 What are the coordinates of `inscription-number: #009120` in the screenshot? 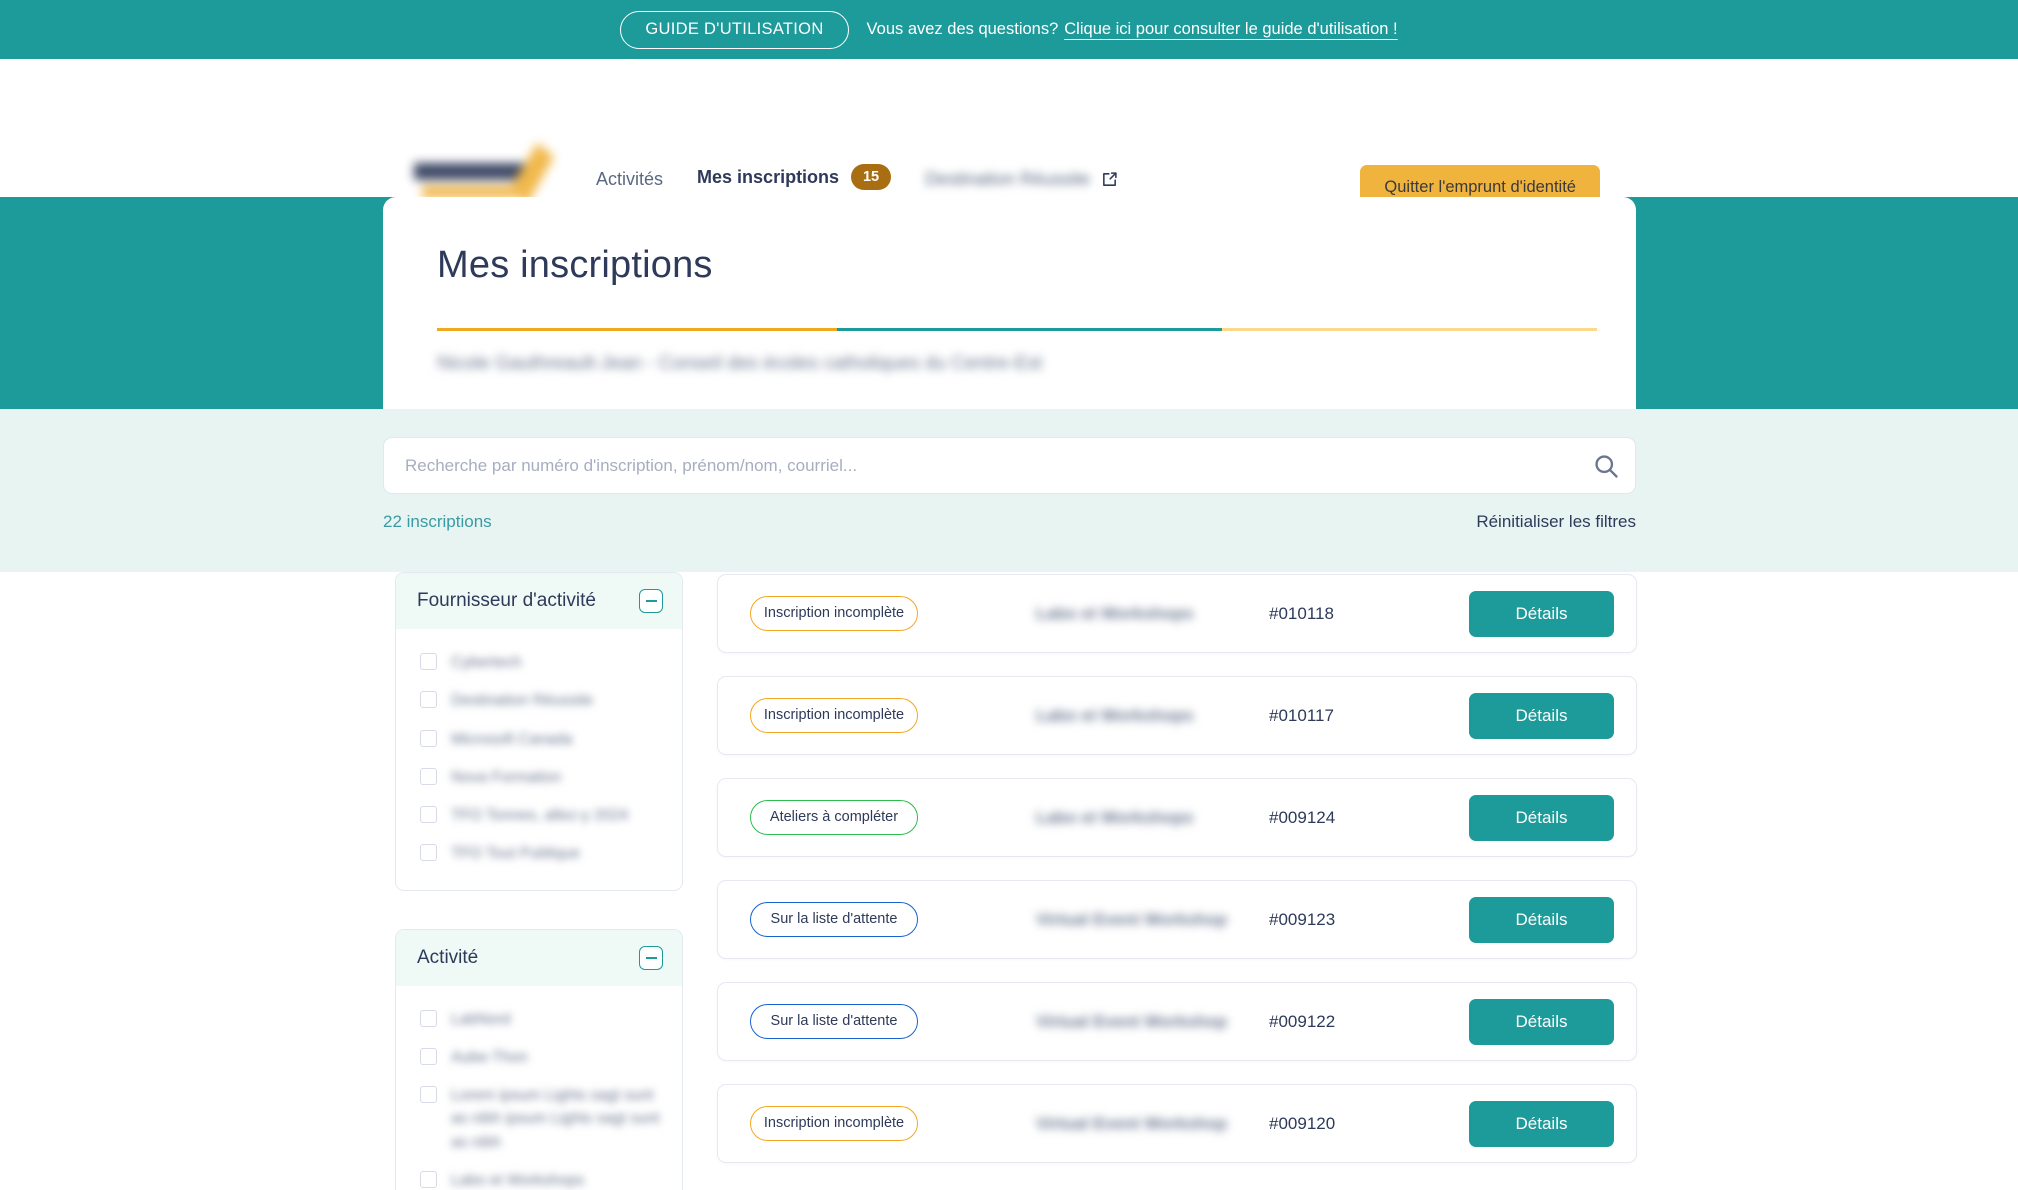 It's located at (1302, 1123).